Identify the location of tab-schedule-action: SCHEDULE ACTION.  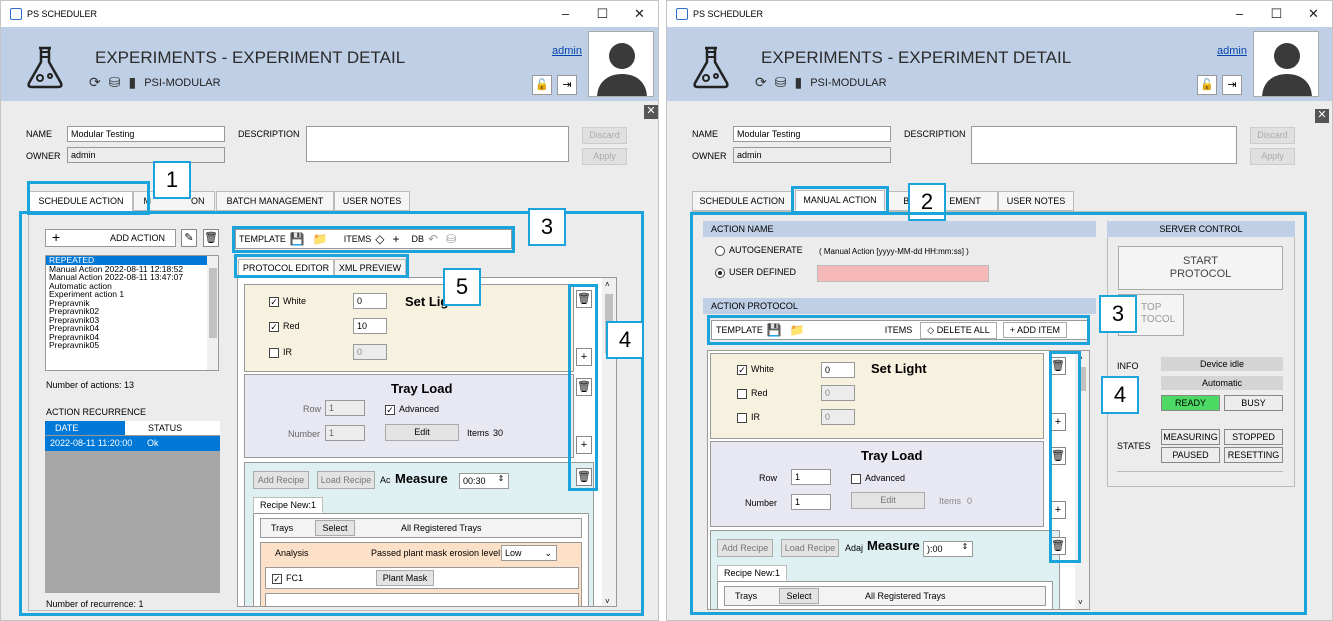
(742, 201).